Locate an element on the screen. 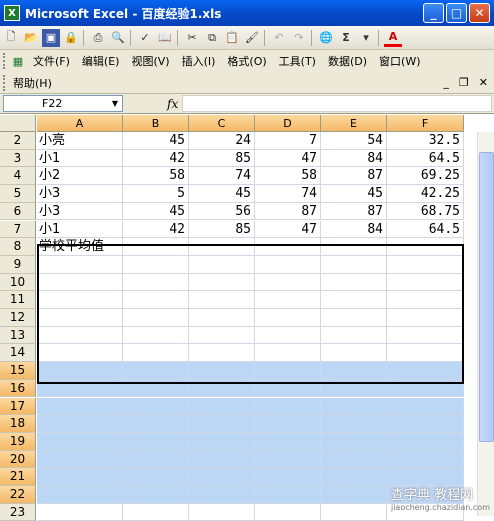 This screenshot has width=494, height=521. cell-b16 is located at coordinates (156, 388).